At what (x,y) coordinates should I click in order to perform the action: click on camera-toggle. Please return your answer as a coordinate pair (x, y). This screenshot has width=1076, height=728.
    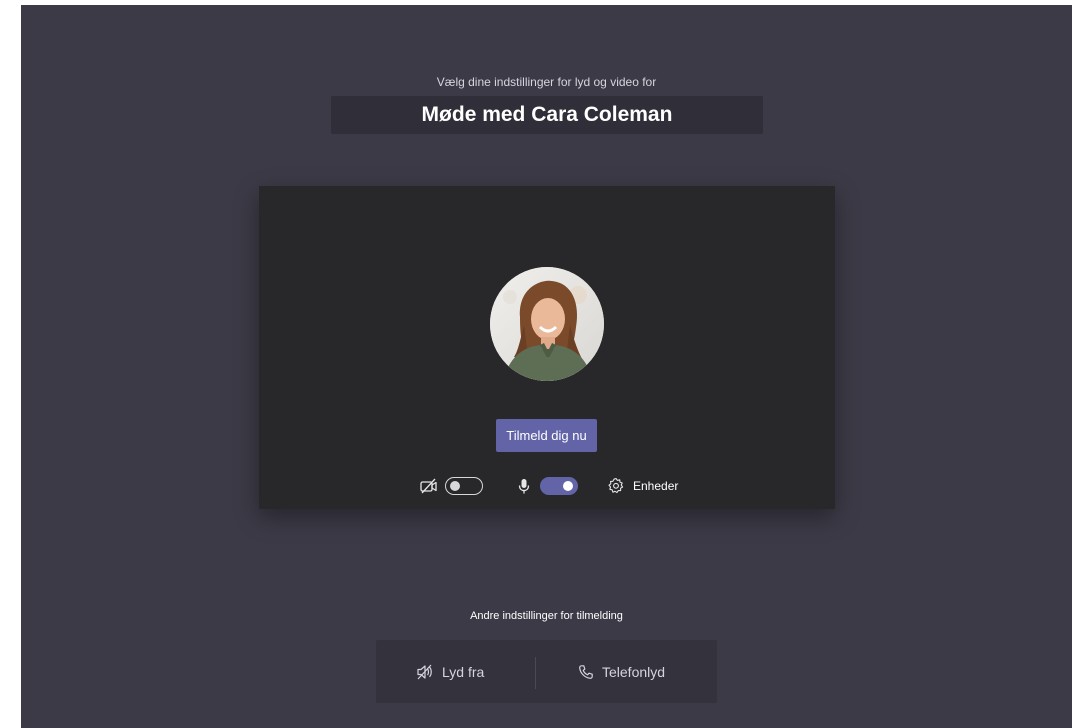
    Looking at the image, I should click on (464, 486).